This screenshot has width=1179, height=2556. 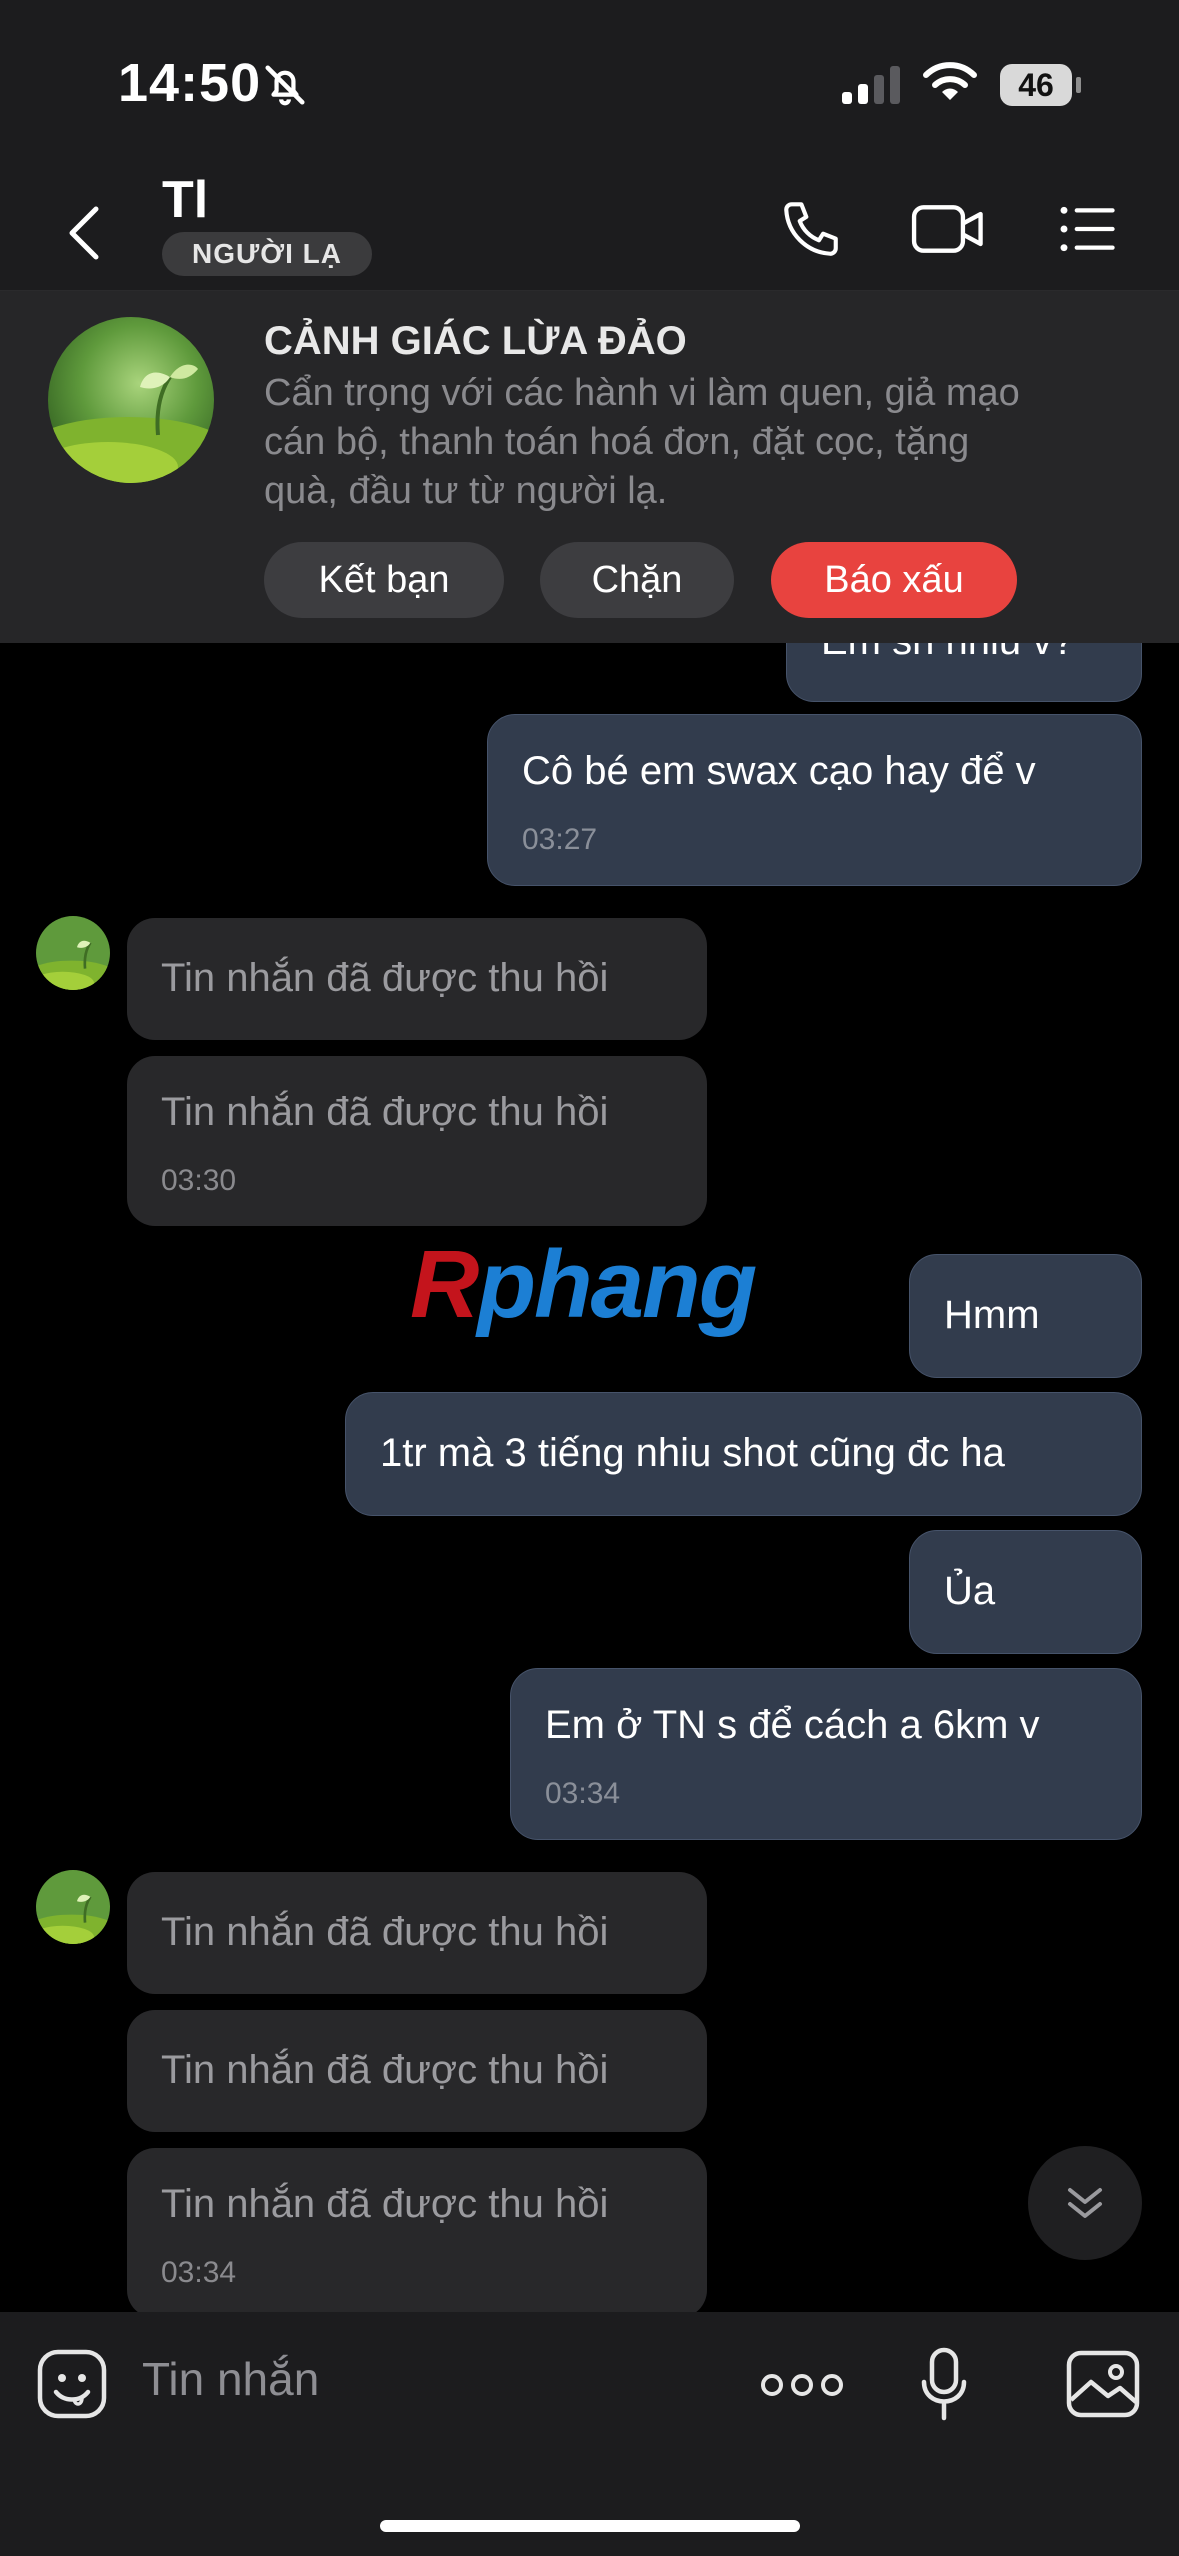 I want to click on chat-header: Tl NGƯỜI LẠ, so click(x=589, y=225).